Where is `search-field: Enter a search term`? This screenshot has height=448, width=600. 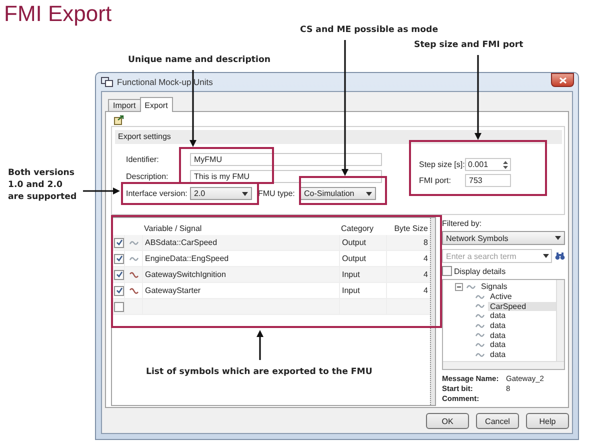
search-field: Enter a search term is located at coordinates (497, 256).